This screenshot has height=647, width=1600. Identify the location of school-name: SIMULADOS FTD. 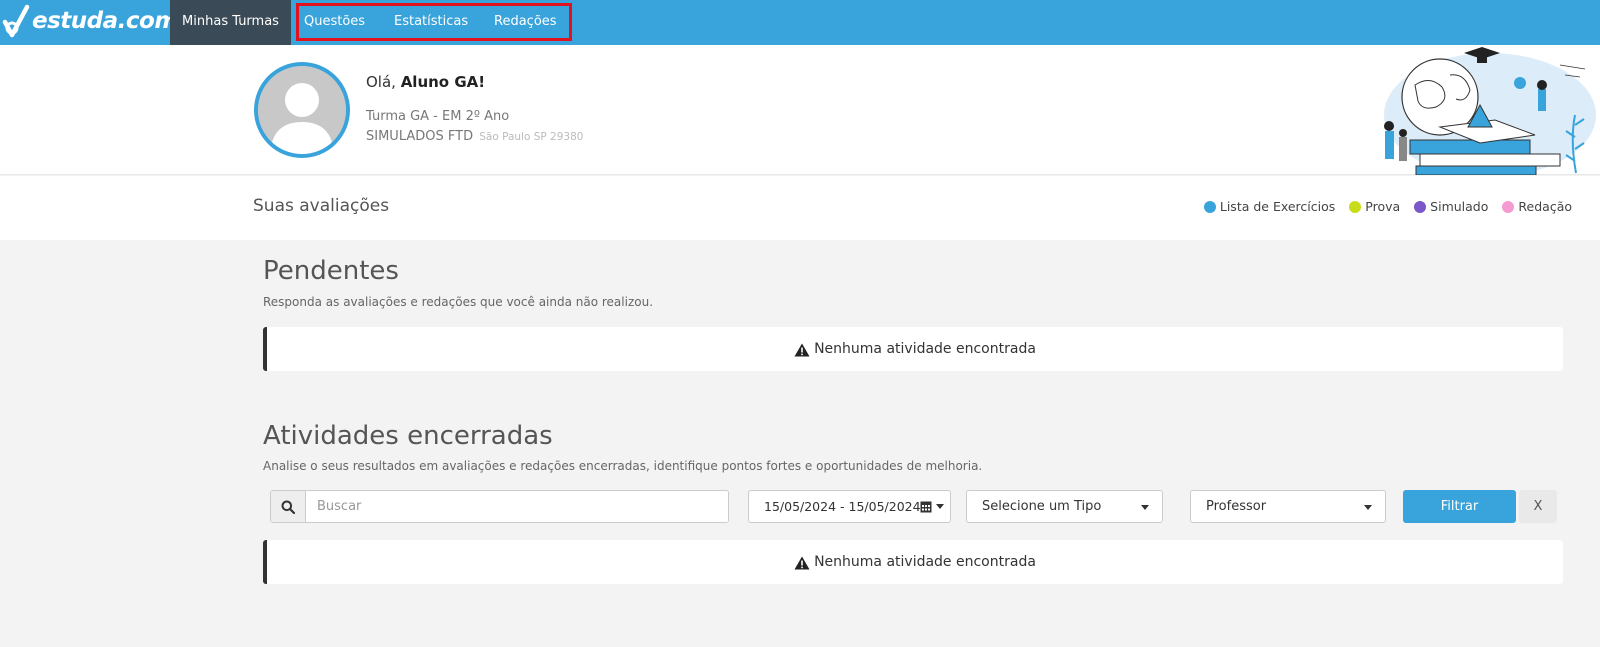
(420, 136).